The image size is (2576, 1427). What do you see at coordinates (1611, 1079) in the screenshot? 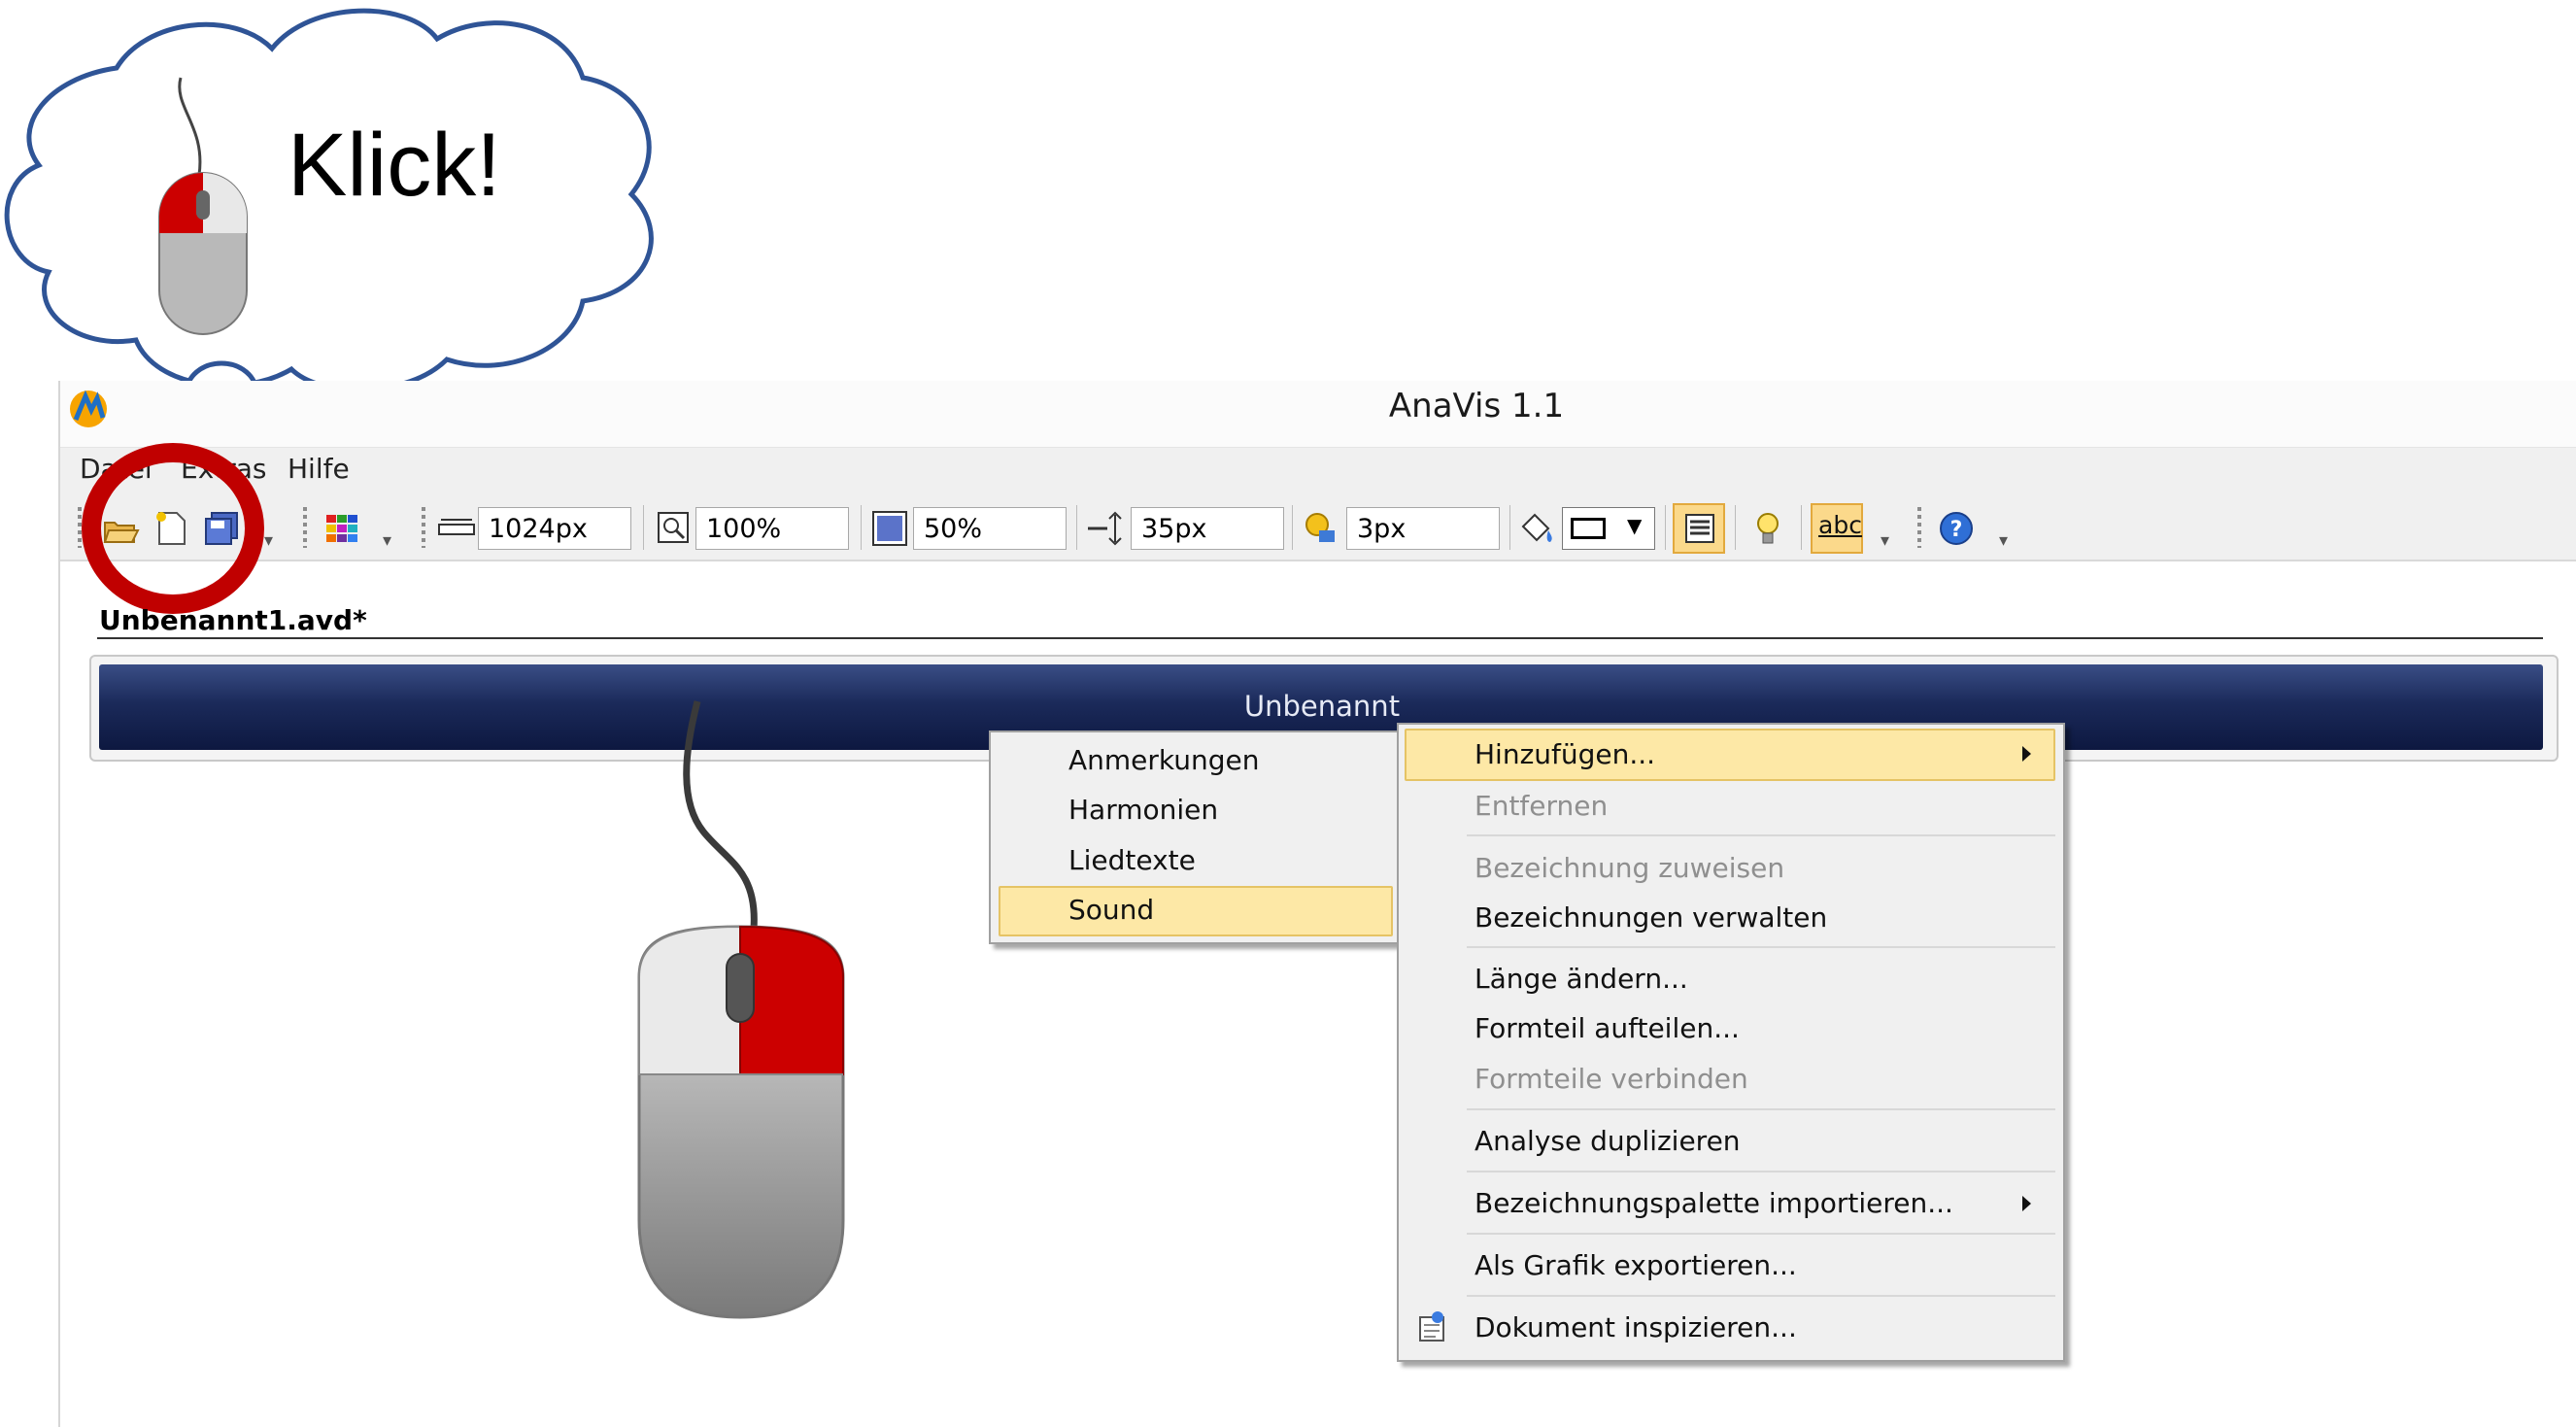
I see `menu-item-join-parts: Formteile verbinden` at bounding box center [1611, 1079].